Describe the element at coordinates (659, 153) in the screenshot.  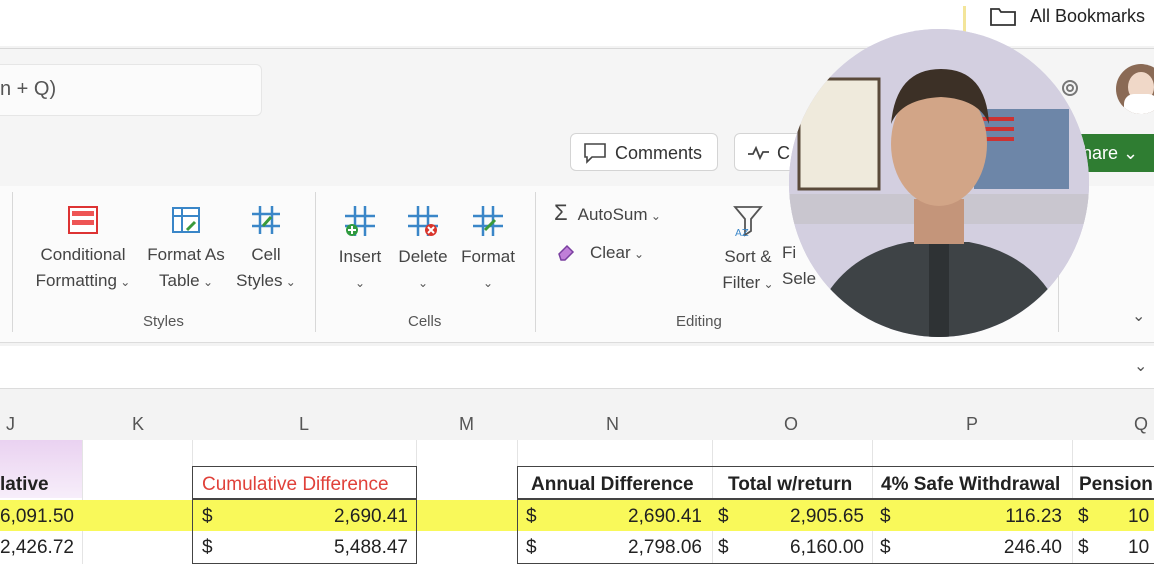
I see `comments-label: Comments` at that location.